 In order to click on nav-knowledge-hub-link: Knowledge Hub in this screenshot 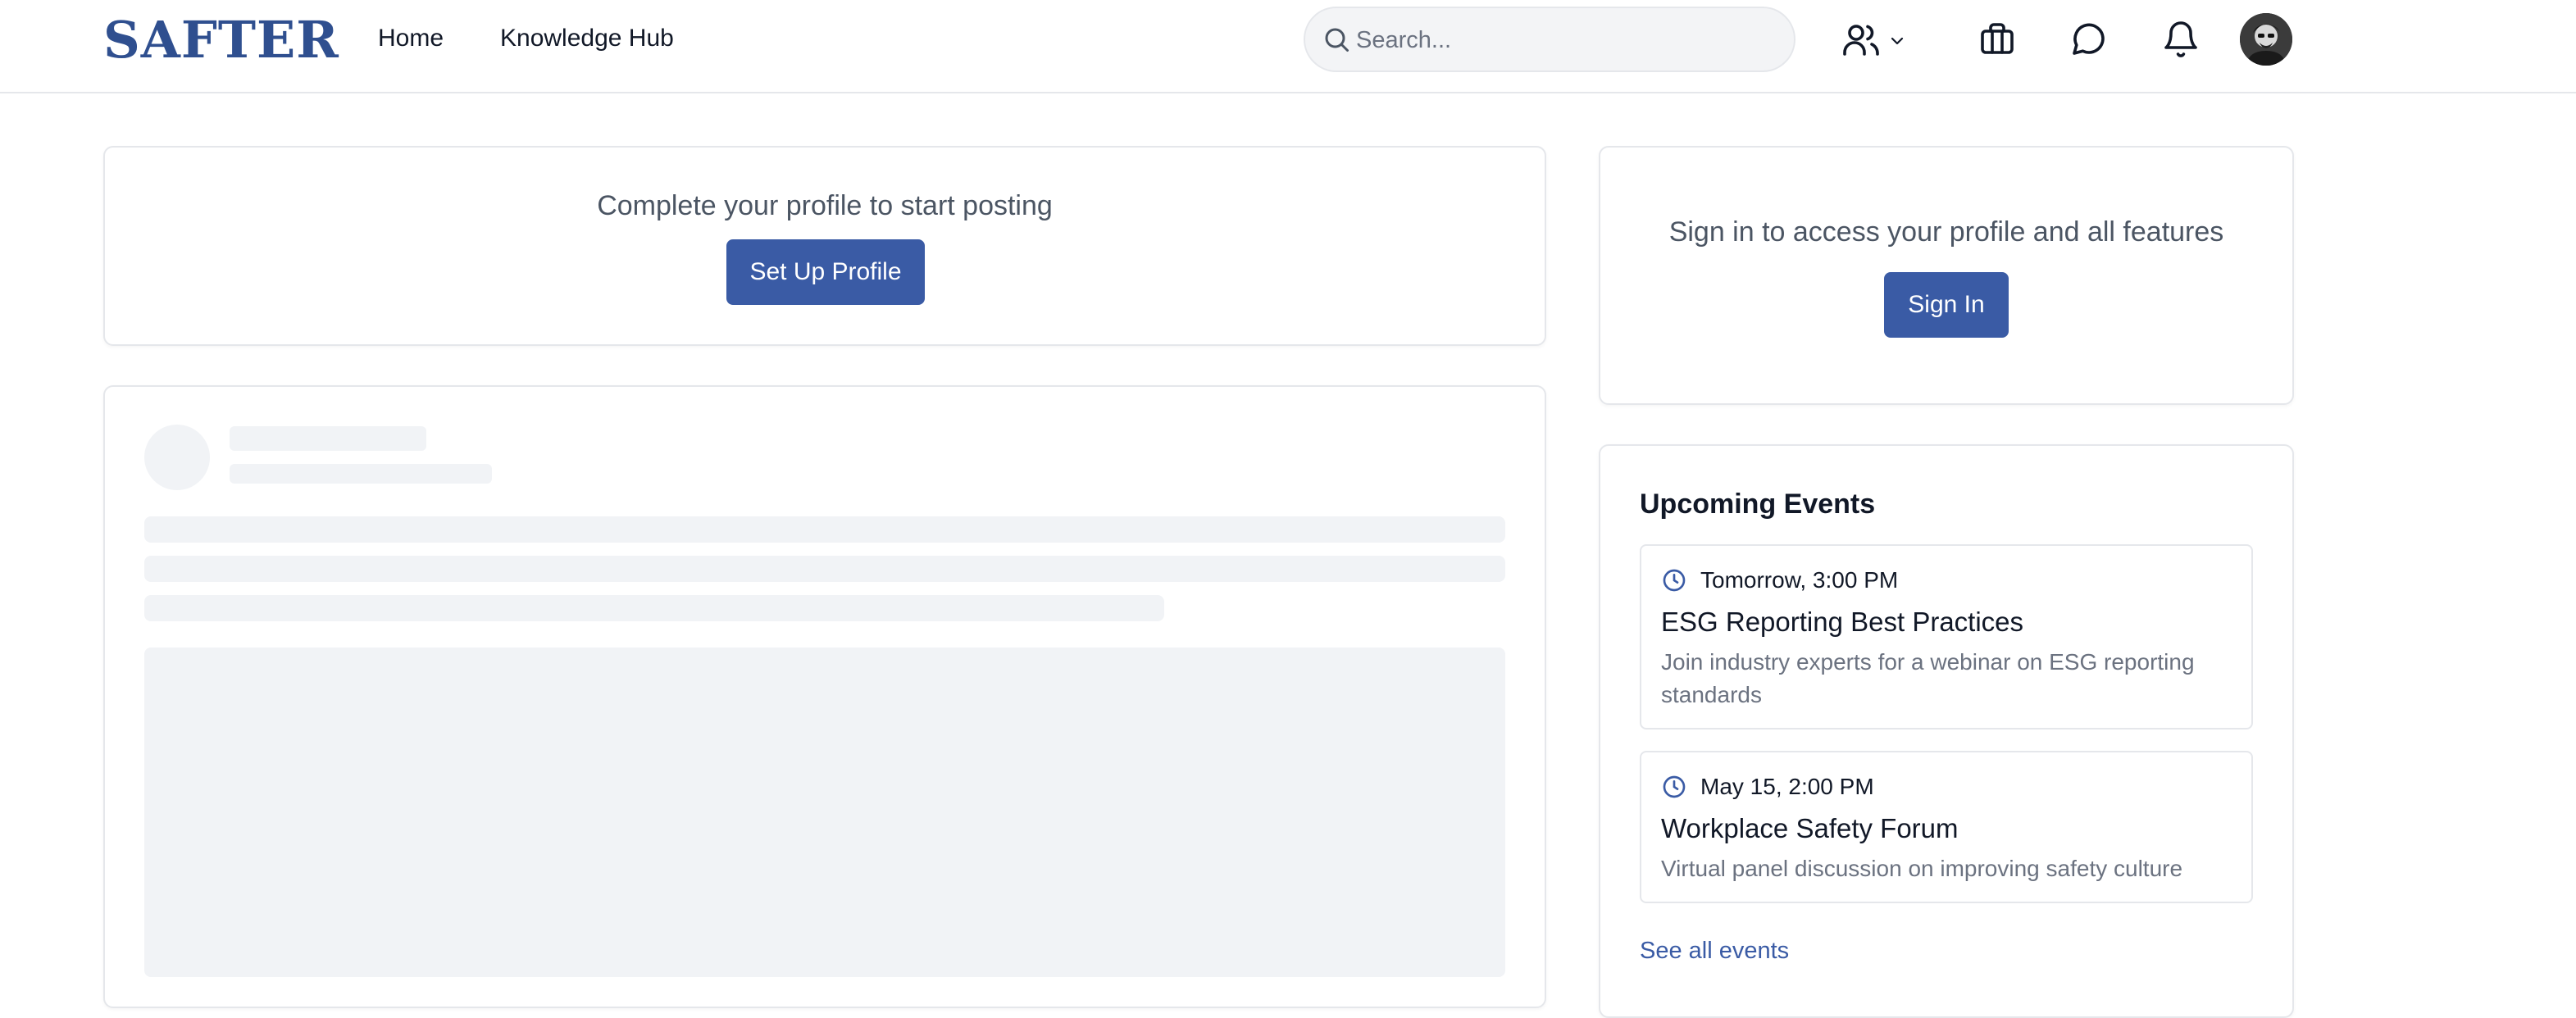, I will do `click(587, 38)`.